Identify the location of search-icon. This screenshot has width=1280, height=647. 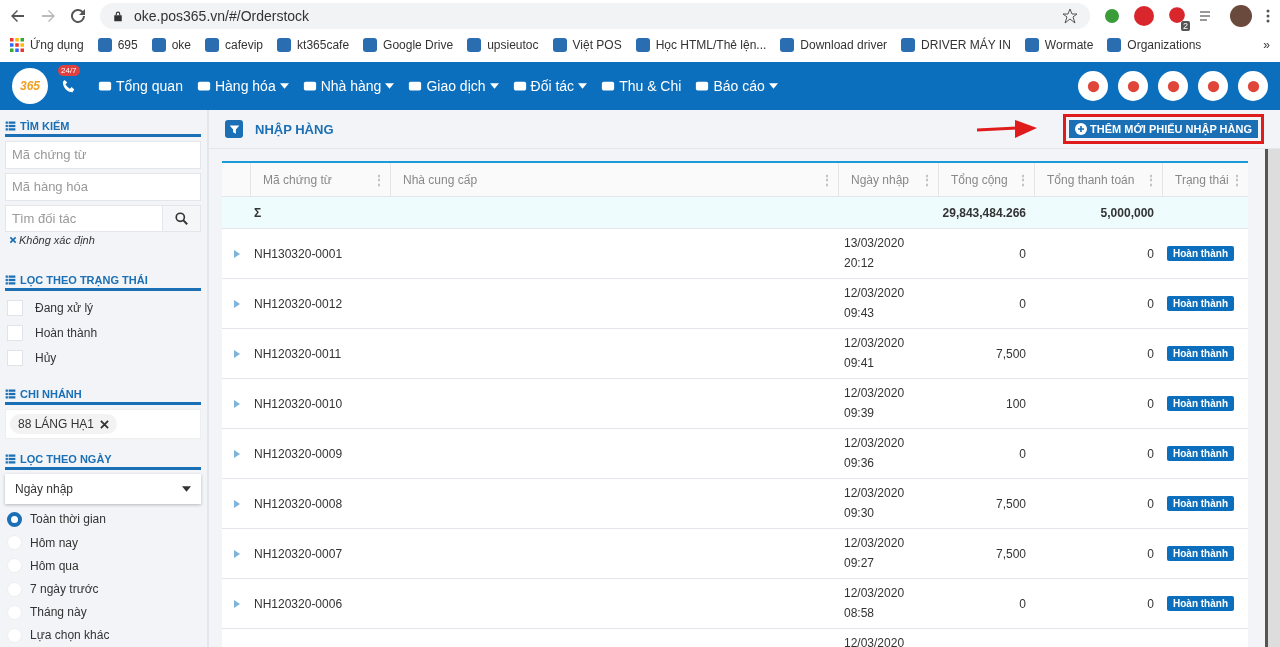
(181, 218).